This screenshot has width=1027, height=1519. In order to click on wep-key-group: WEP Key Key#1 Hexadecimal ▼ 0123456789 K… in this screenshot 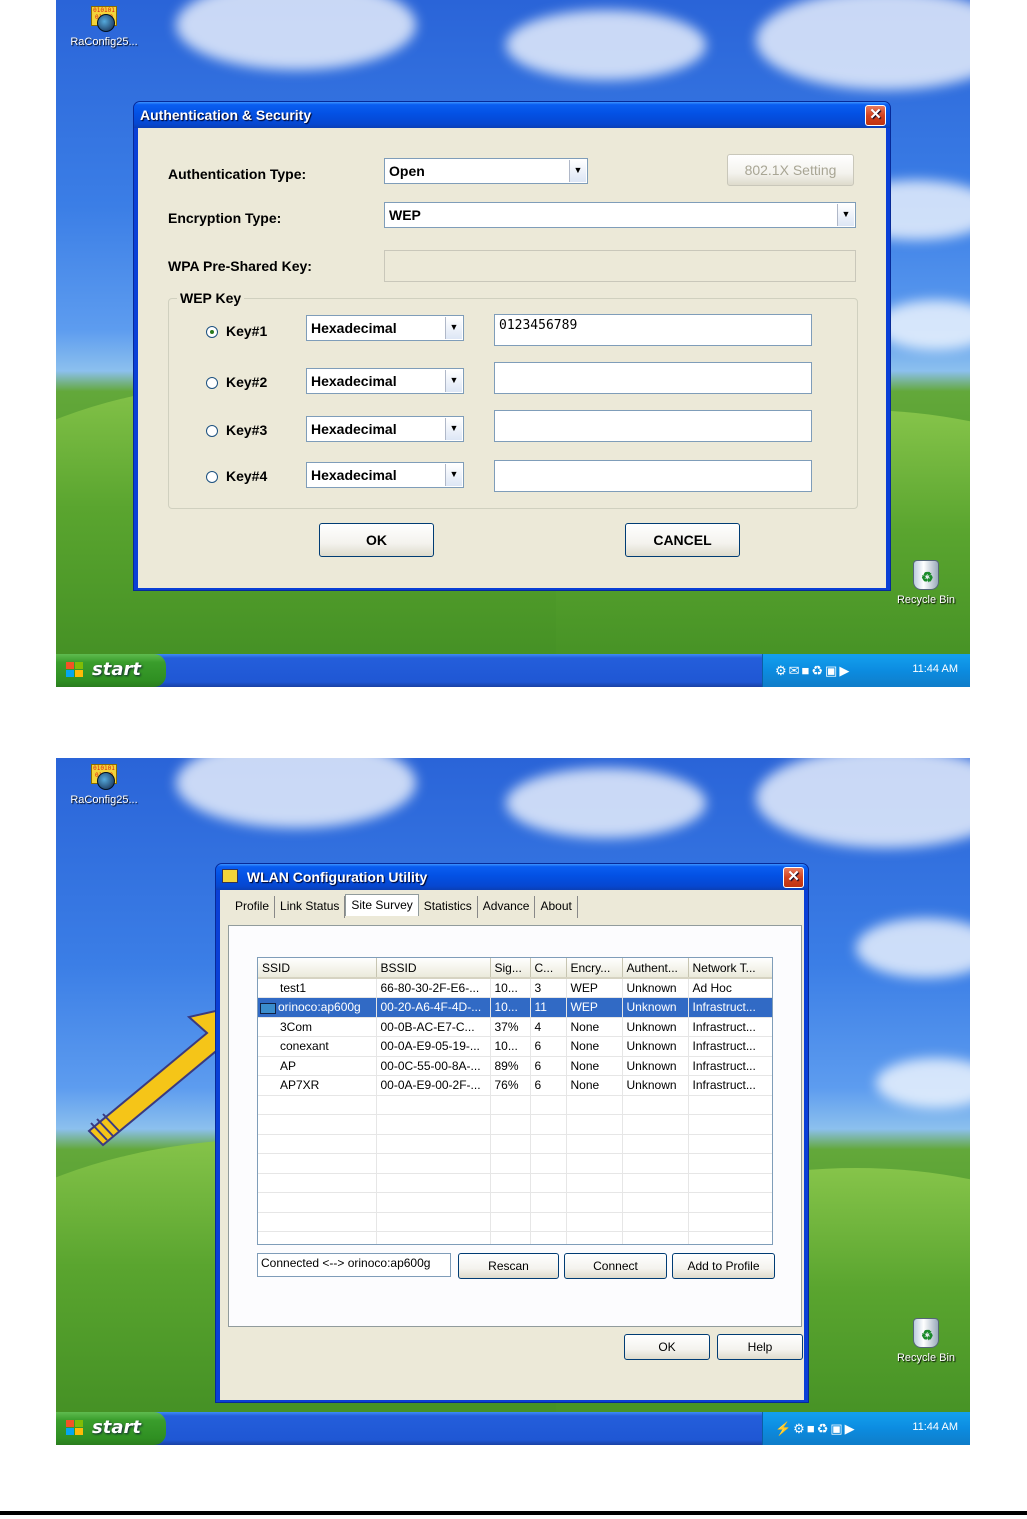, I will do `click(513, 399)`.